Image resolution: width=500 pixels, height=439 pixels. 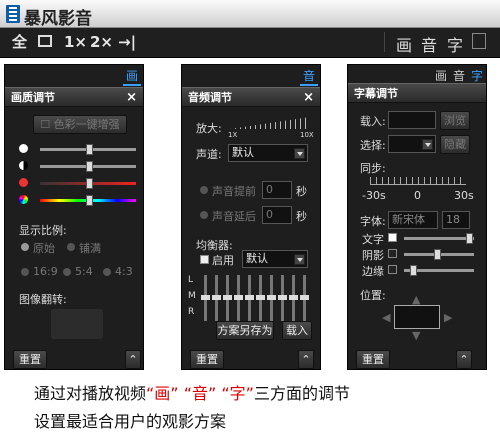 What do you see at coordinates (71, 247) in the screenshot?
I see `ratio-fill-radio` at bounding box center [71, 247].